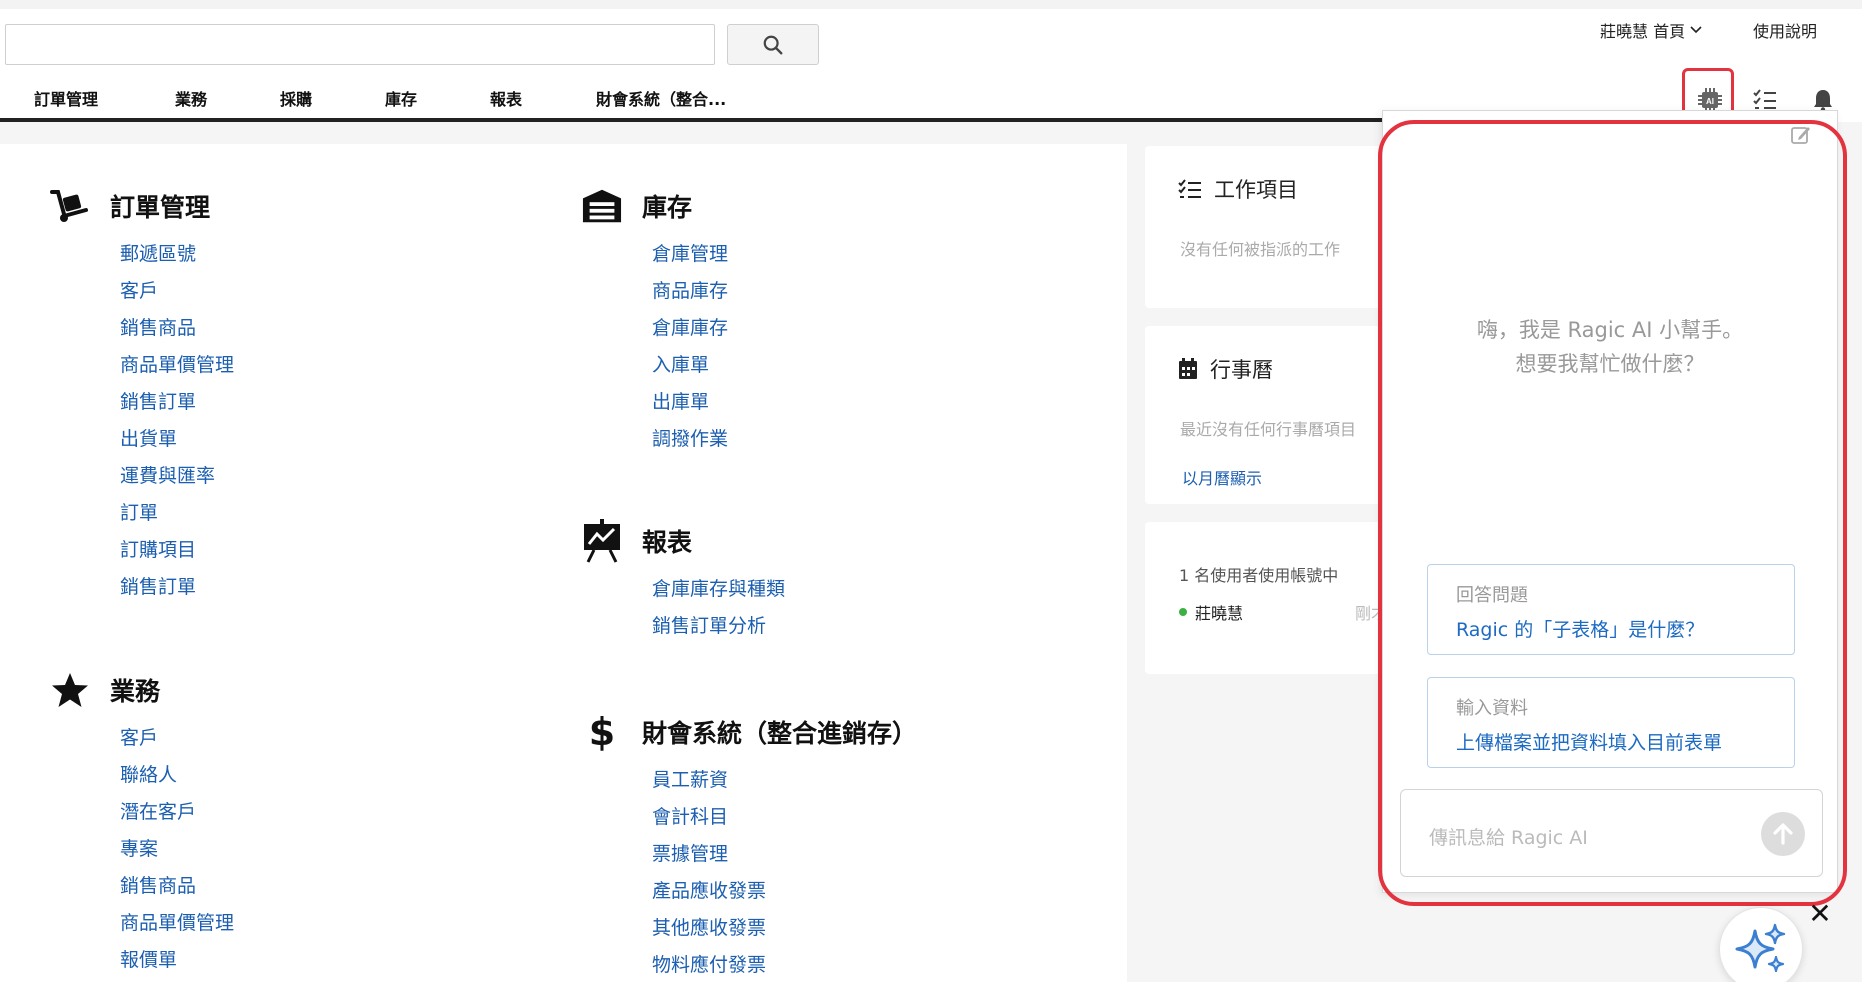 This screenshot has height=982, width=1862. What do you see at coordinates (784, 928) in the screenshot?
I see `link-other-receivable: 其他應收發票` at bounding box center [784, 928].